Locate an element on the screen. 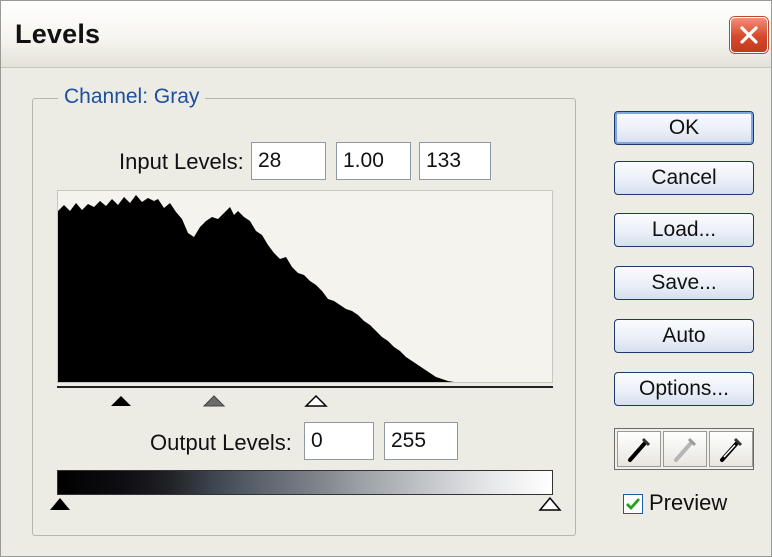  black-eyedropper-icon is located at coordinates (639, 449).